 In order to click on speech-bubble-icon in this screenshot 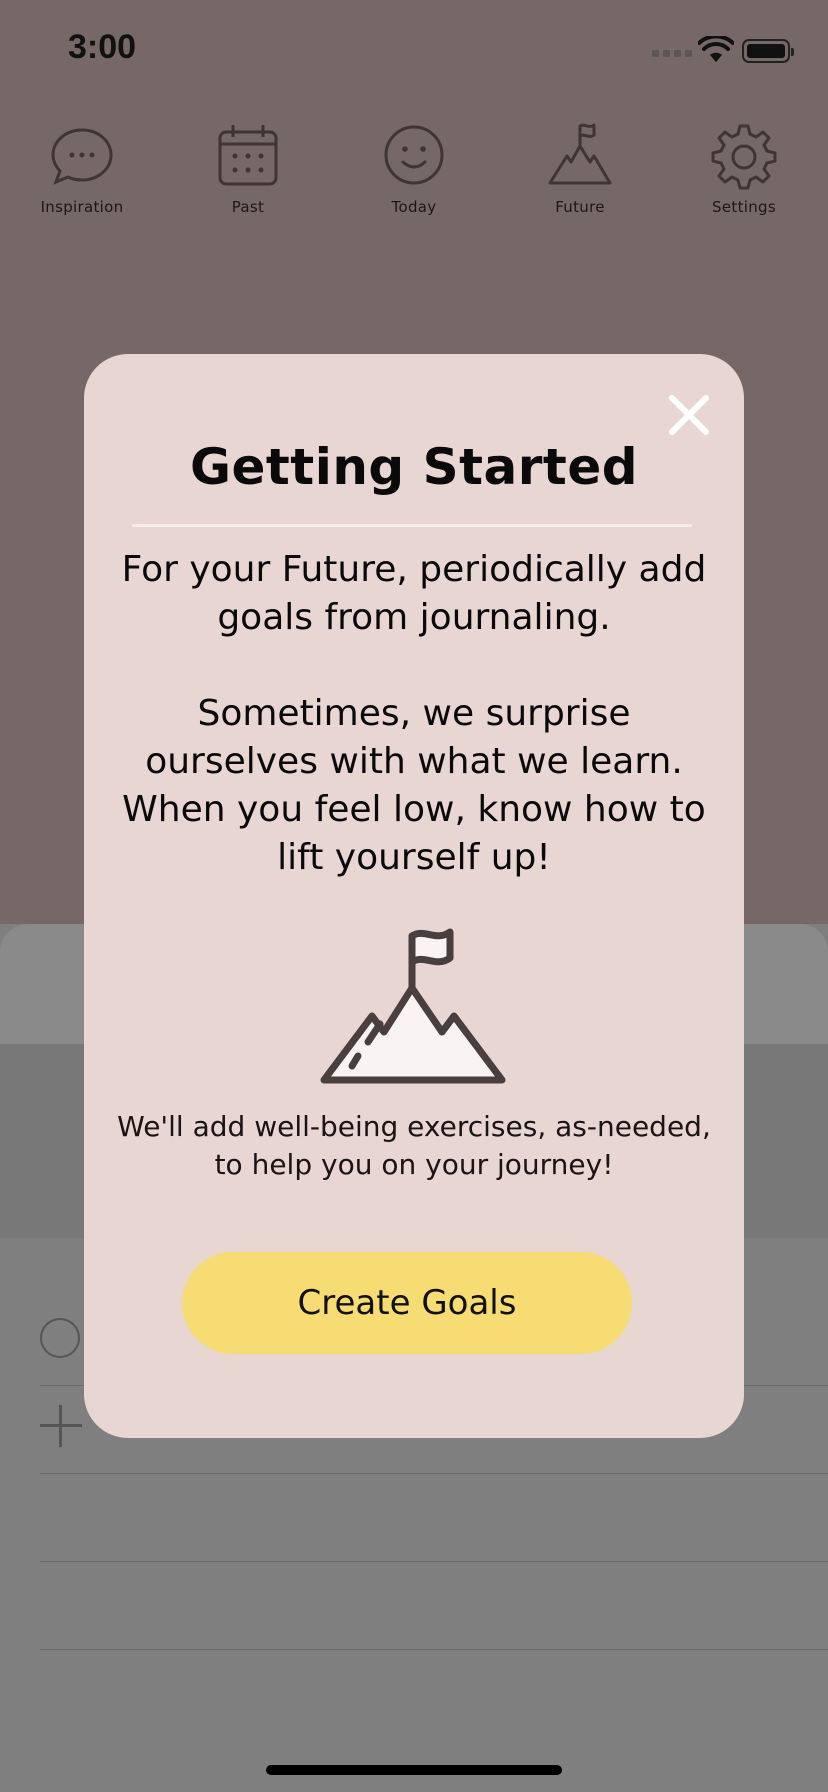, I will do `click(82, 156)`.